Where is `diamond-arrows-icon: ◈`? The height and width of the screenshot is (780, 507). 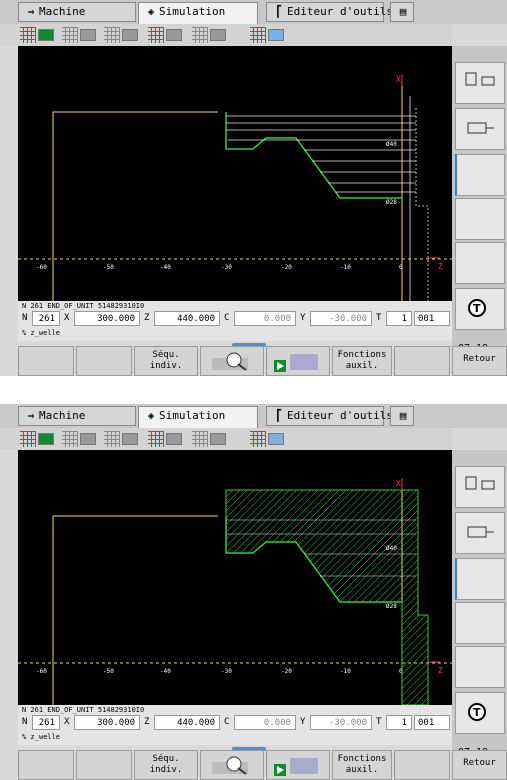 diamond-arrows-icon: ◈ is located at coordinates (151, 11).